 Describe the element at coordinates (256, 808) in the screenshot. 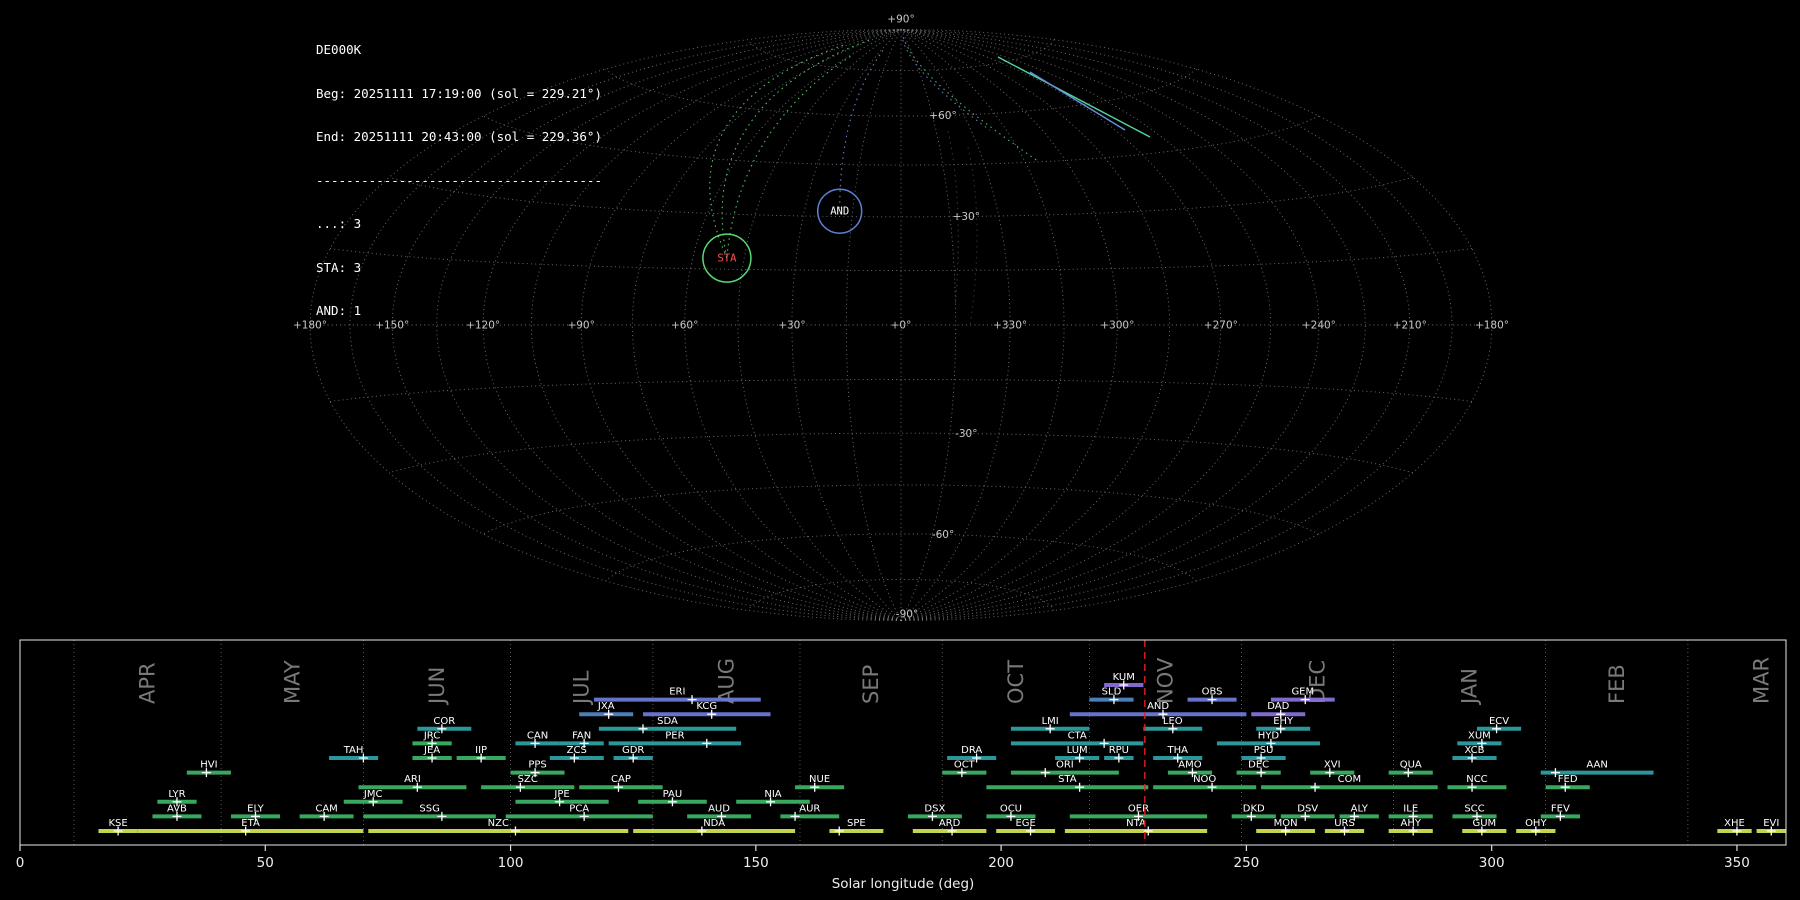

I see `shower-label-ELY: ELY` at that location.